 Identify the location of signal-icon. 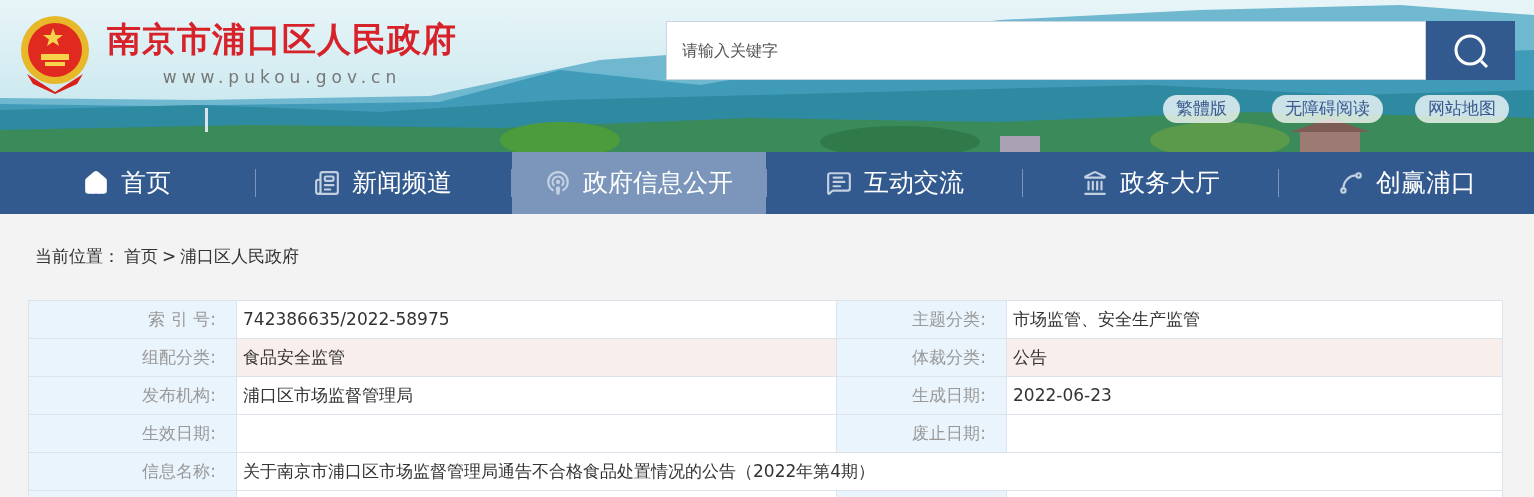
(558, 183).